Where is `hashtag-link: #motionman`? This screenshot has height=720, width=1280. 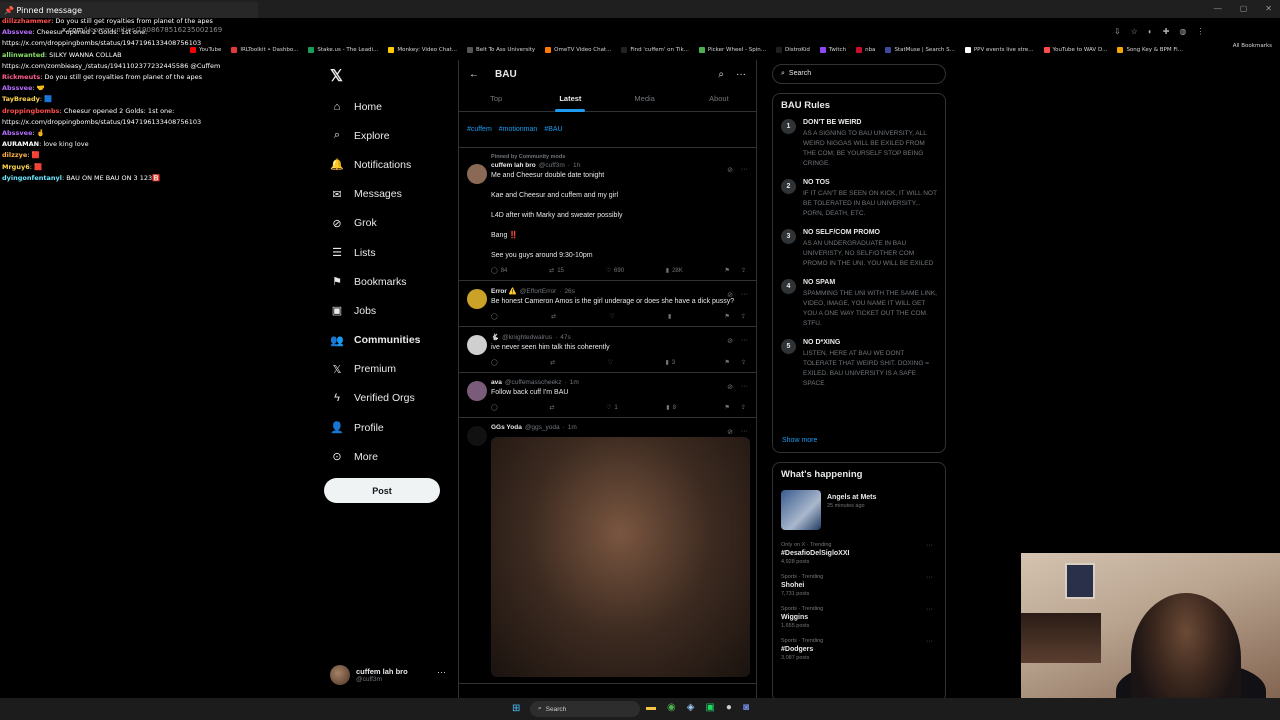 hashtag-link: #motionman is located at coordinates (518, 129).